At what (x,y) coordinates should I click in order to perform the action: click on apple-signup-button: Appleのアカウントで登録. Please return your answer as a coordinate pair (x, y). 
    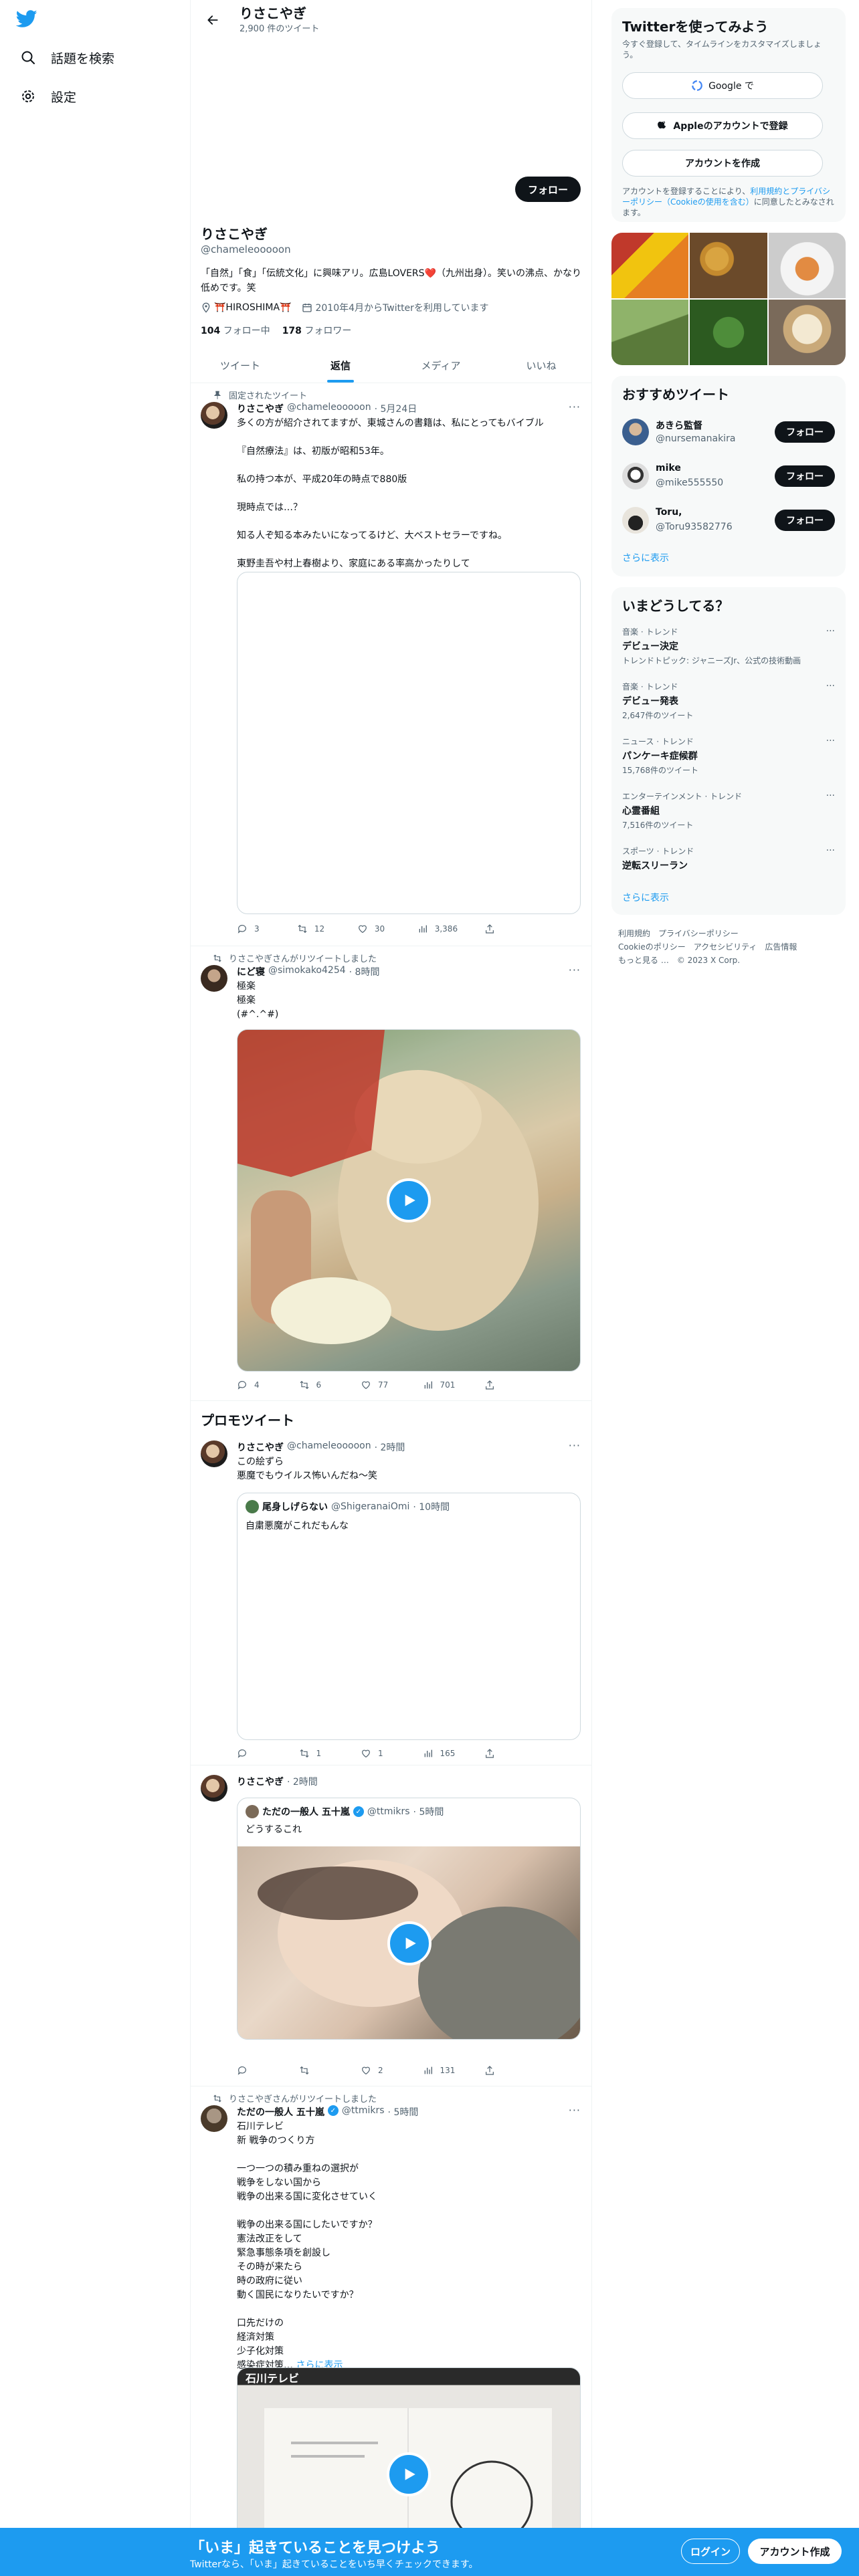
    Looking at the image, I should click on (723, 126).